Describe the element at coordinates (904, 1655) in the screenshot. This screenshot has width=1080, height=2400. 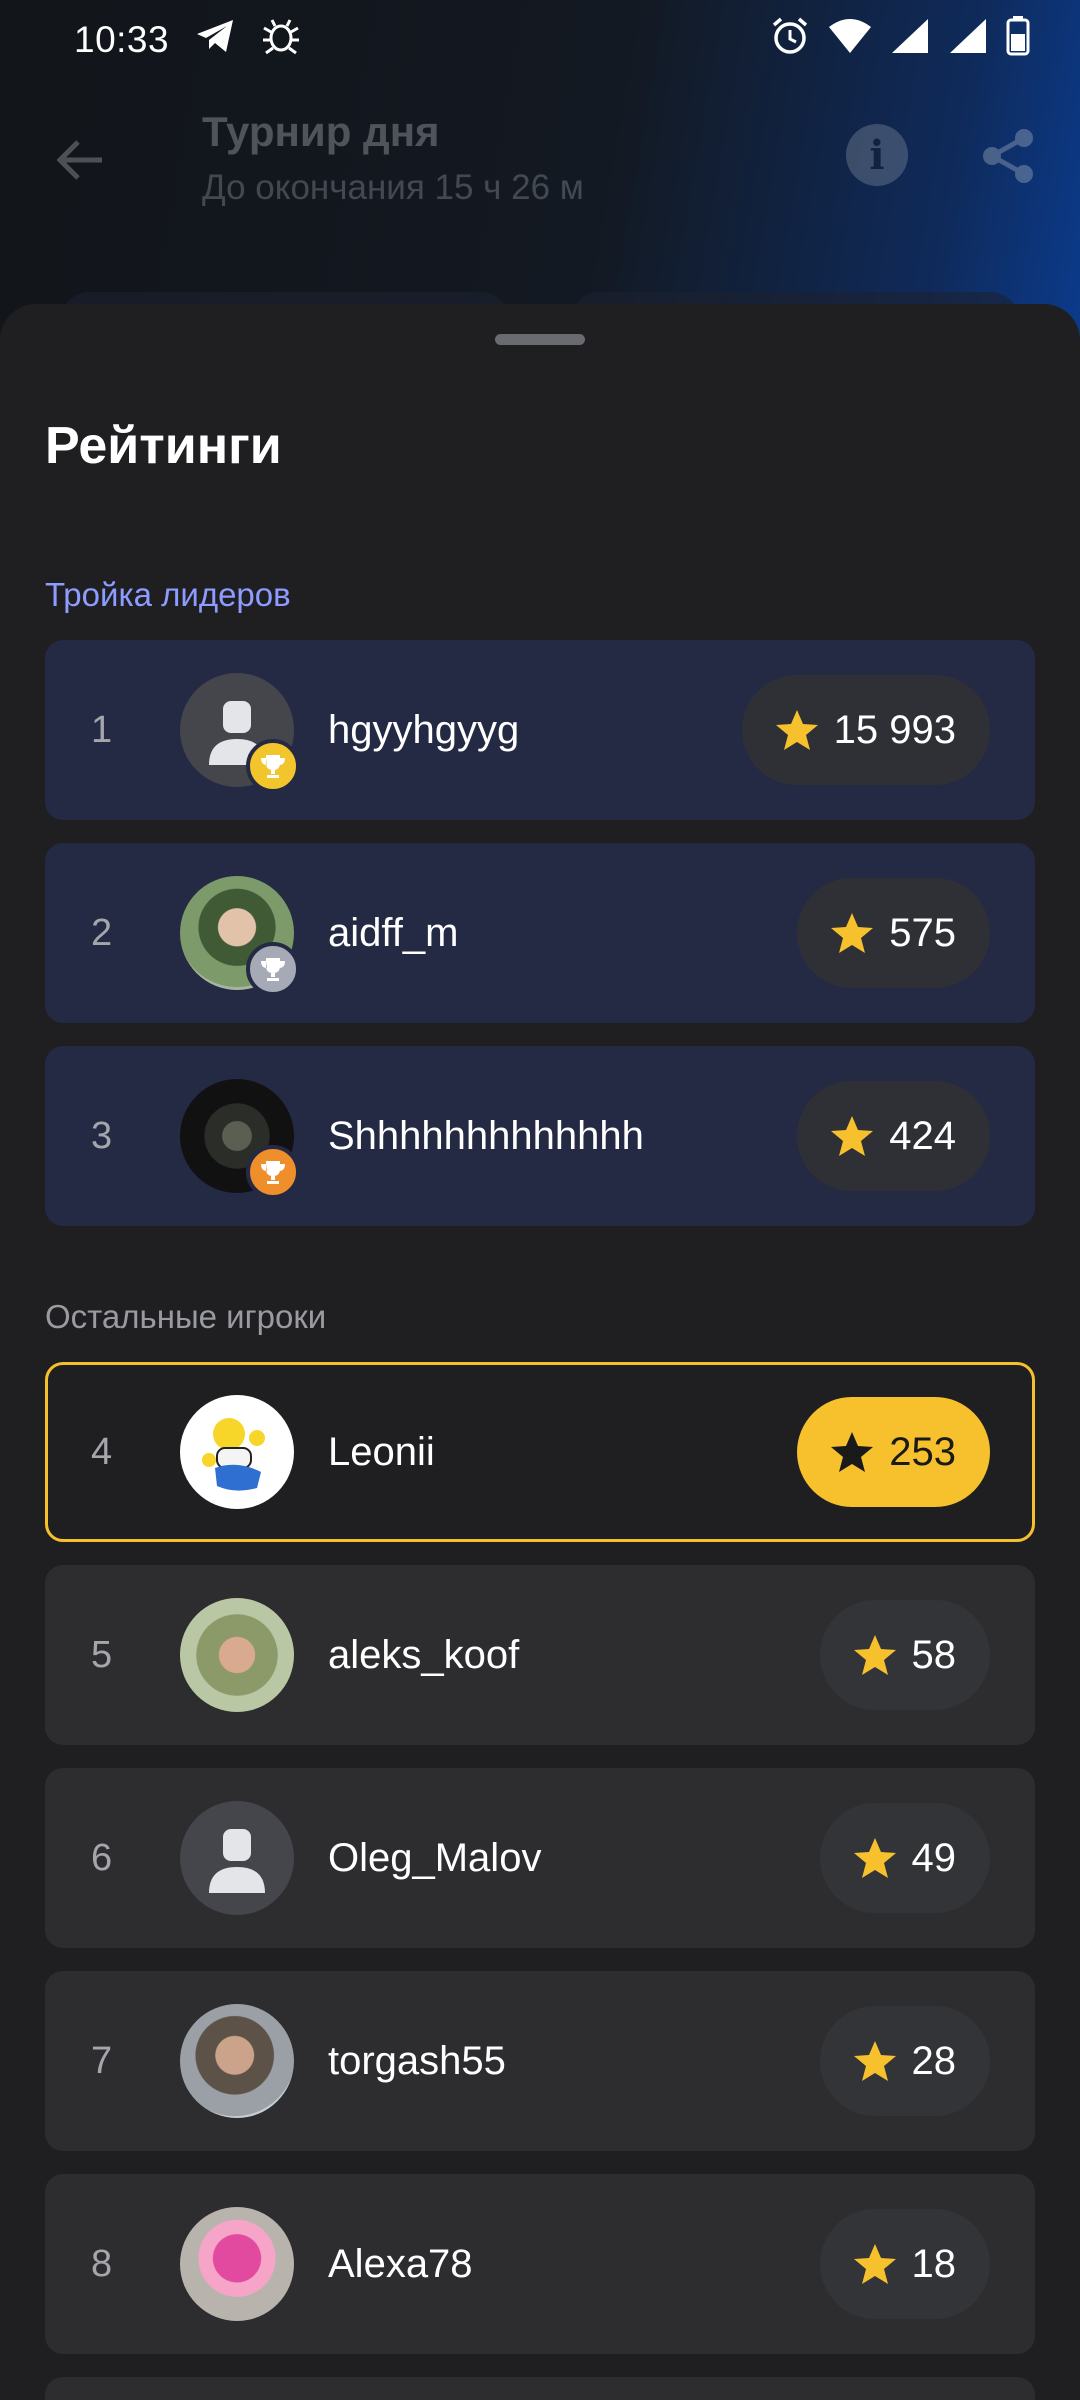
I see `score-badge: 58` at that location.